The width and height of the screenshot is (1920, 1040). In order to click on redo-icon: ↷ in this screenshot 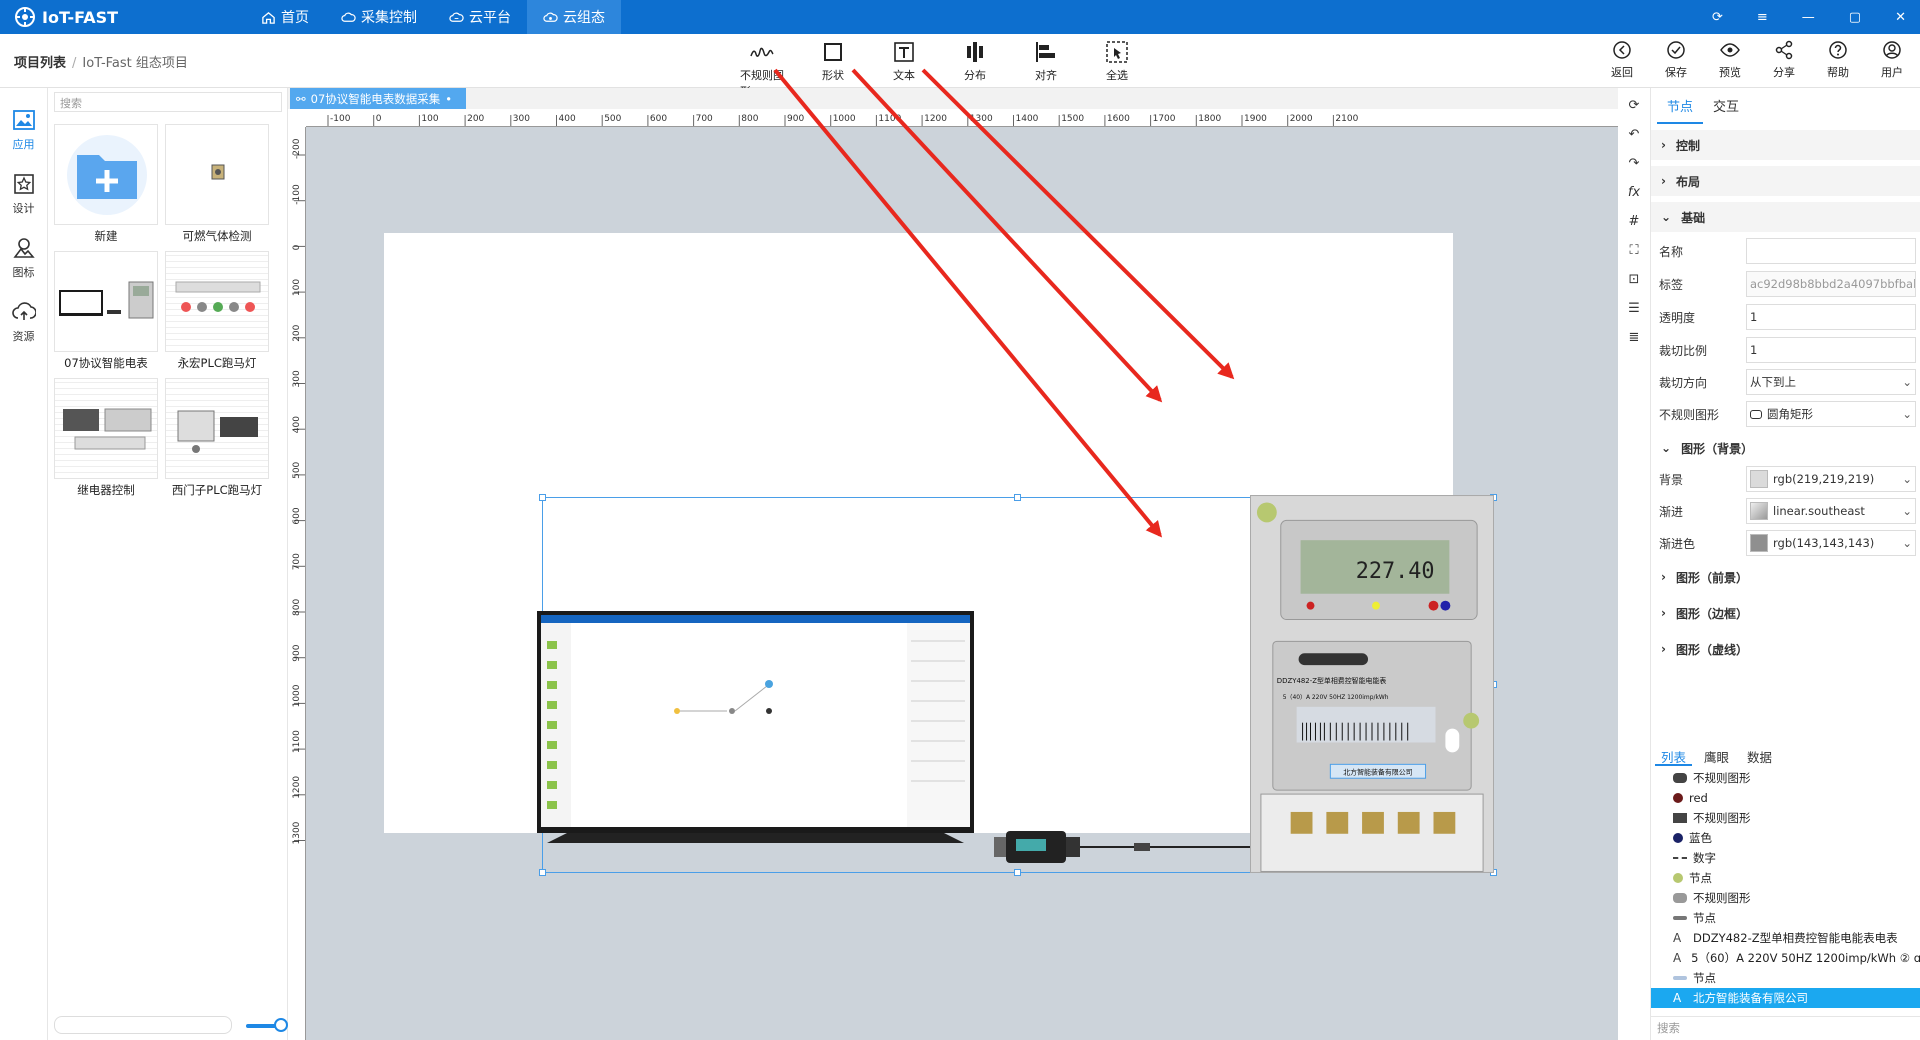, I will do `click(1634, 163)`.